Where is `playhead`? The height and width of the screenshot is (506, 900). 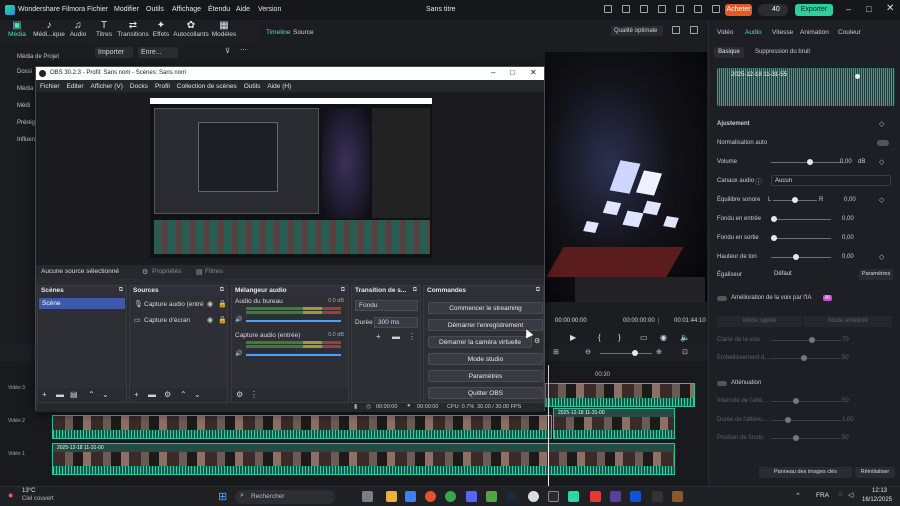
playhead is located at coordinates (548, 425).